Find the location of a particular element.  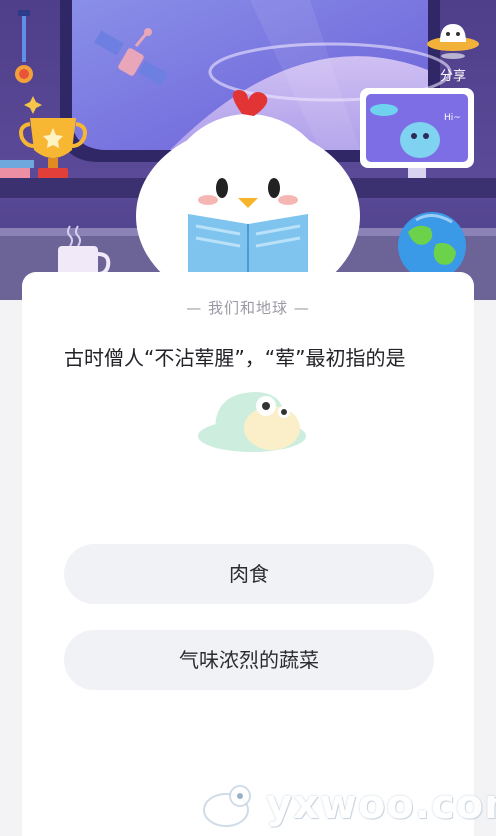

category-subtitle: — 我们和地球 — is located at coordinates (248, 308).